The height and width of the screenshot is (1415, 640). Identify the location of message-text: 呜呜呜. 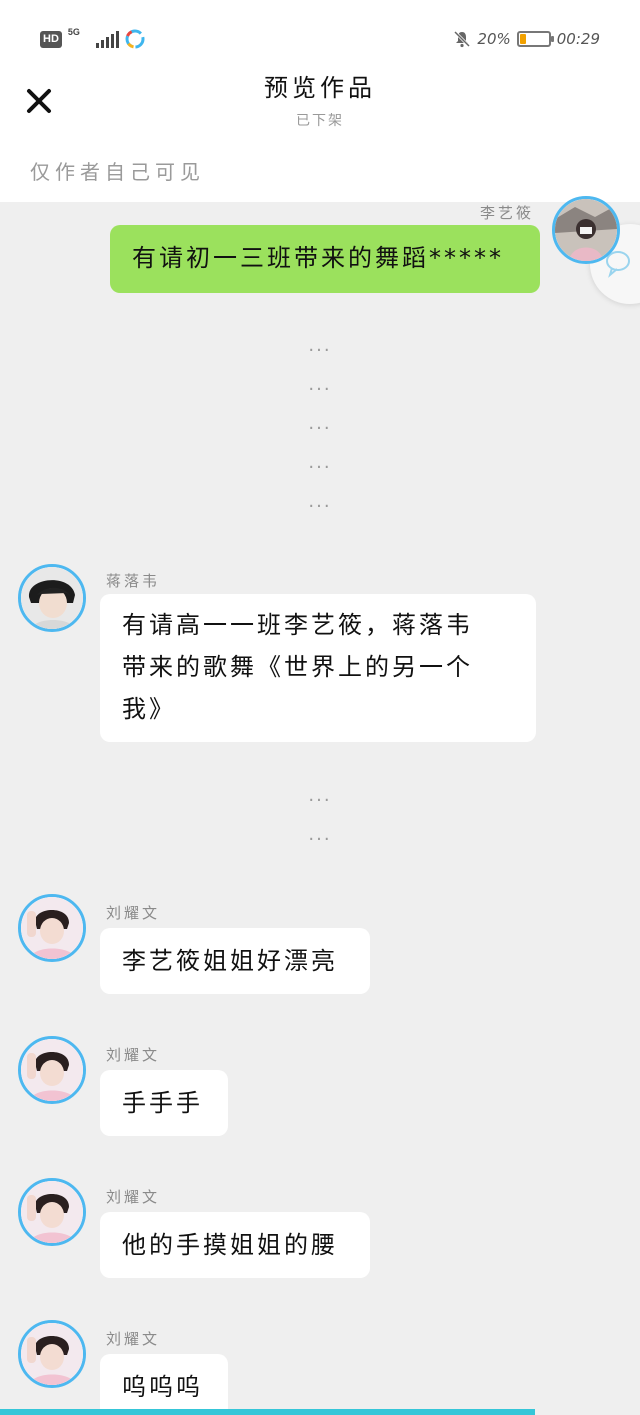
(162, 1387).